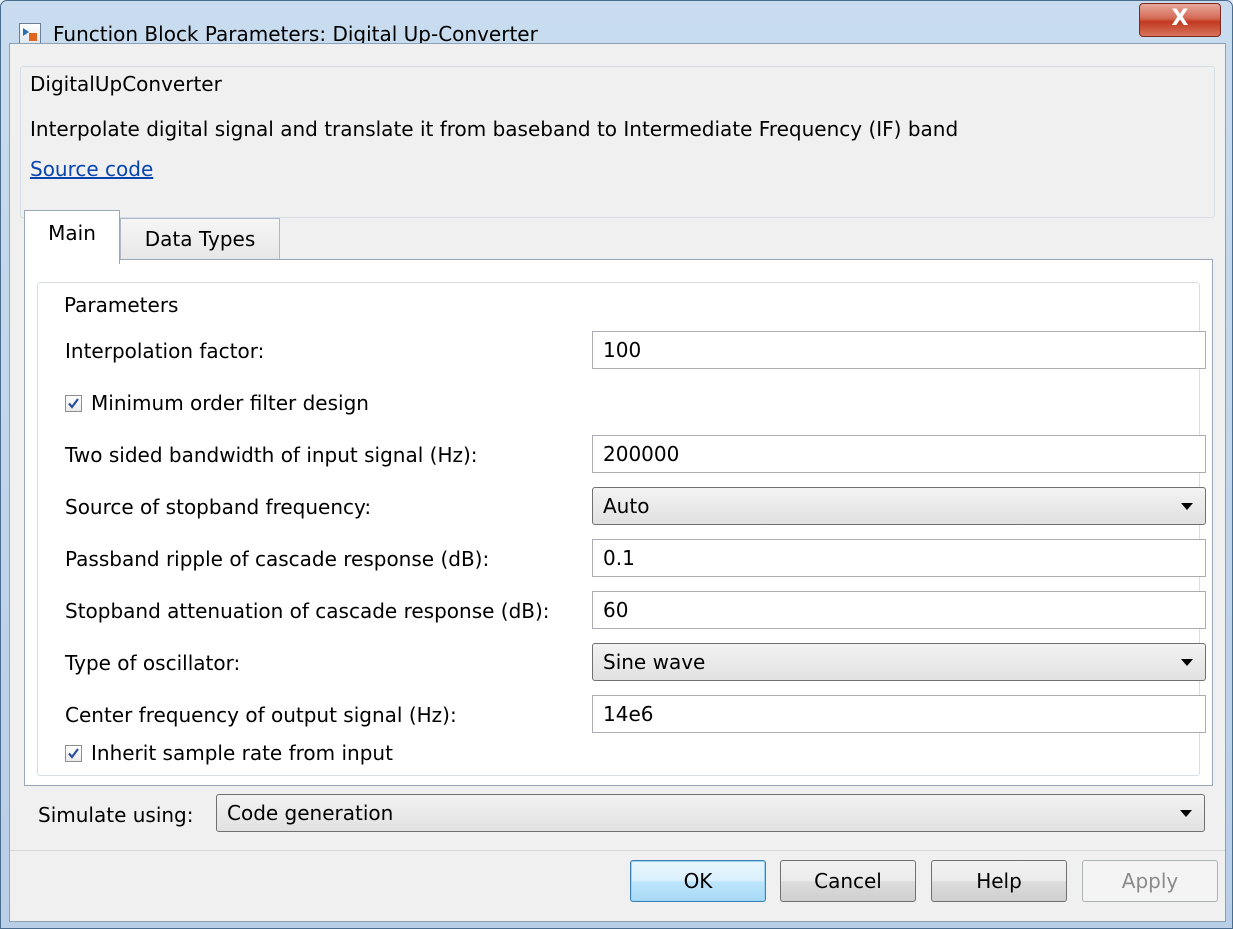 The image size is (1233, 929). I want to click on help-button: Help, so click(999, 881).